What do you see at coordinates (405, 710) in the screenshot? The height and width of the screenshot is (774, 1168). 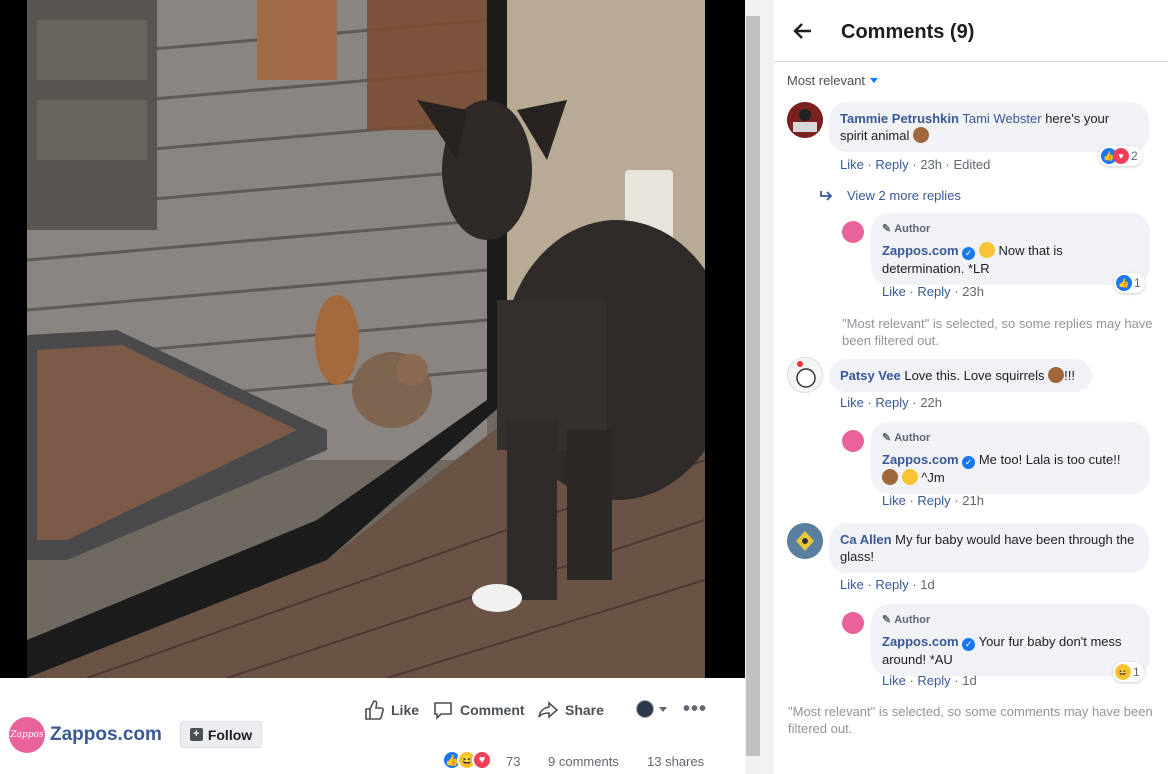 I see `like-label: Like` at bounding box center [405, 710].